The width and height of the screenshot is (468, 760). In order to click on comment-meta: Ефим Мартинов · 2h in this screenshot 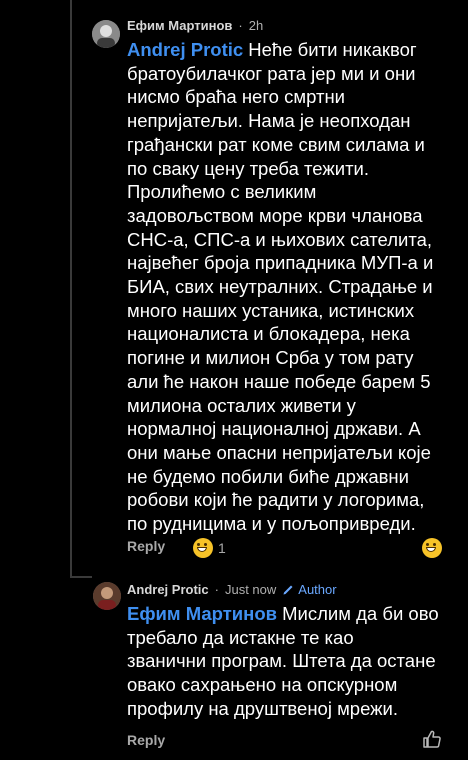, I will do `click(198, 25)`.